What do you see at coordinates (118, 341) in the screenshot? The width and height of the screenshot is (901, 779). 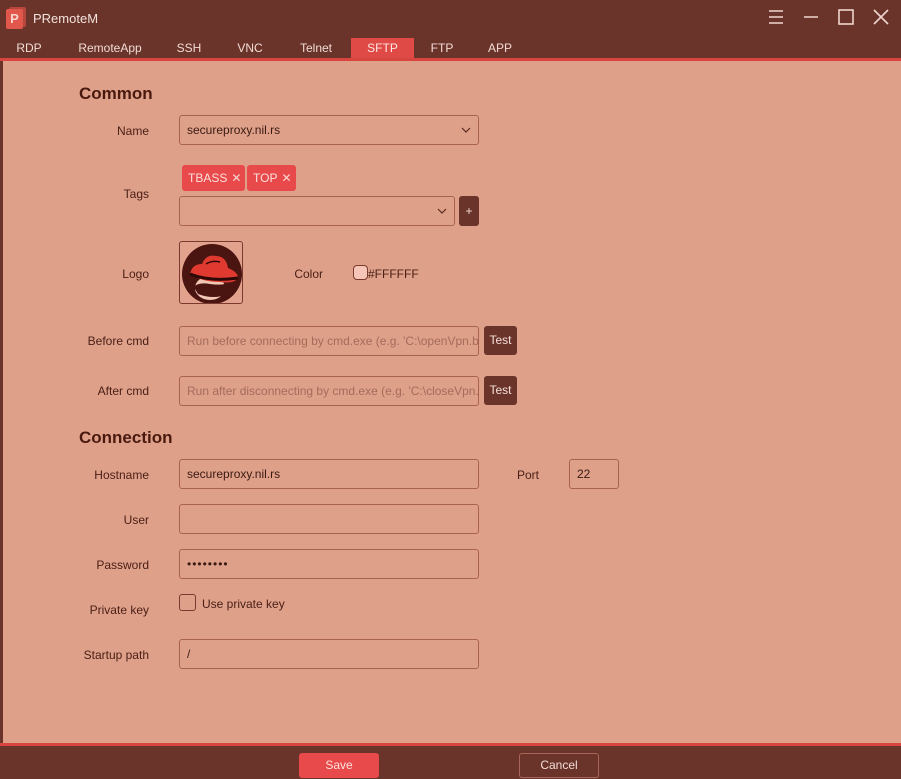 I see `before-cmd-label: Before cmd` at bounding box center [118, 341].